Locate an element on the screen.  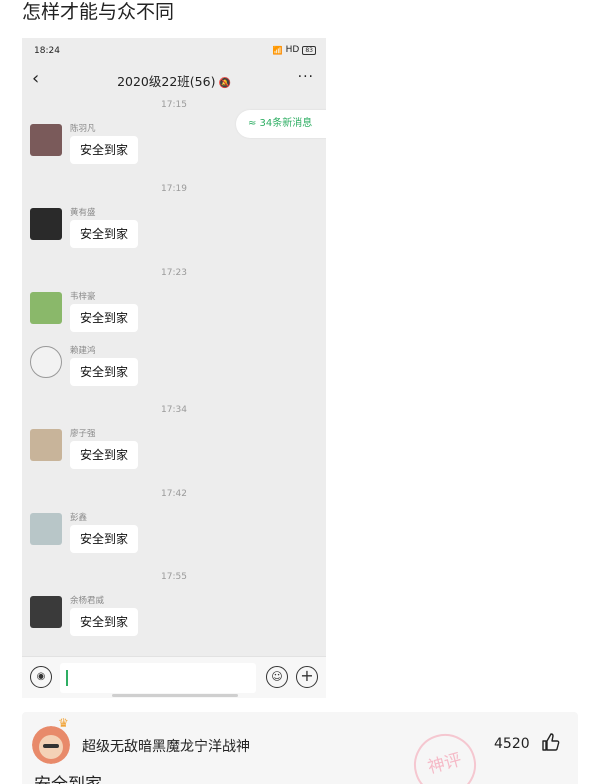
network-label: HD is located at coordinates (292, 50).